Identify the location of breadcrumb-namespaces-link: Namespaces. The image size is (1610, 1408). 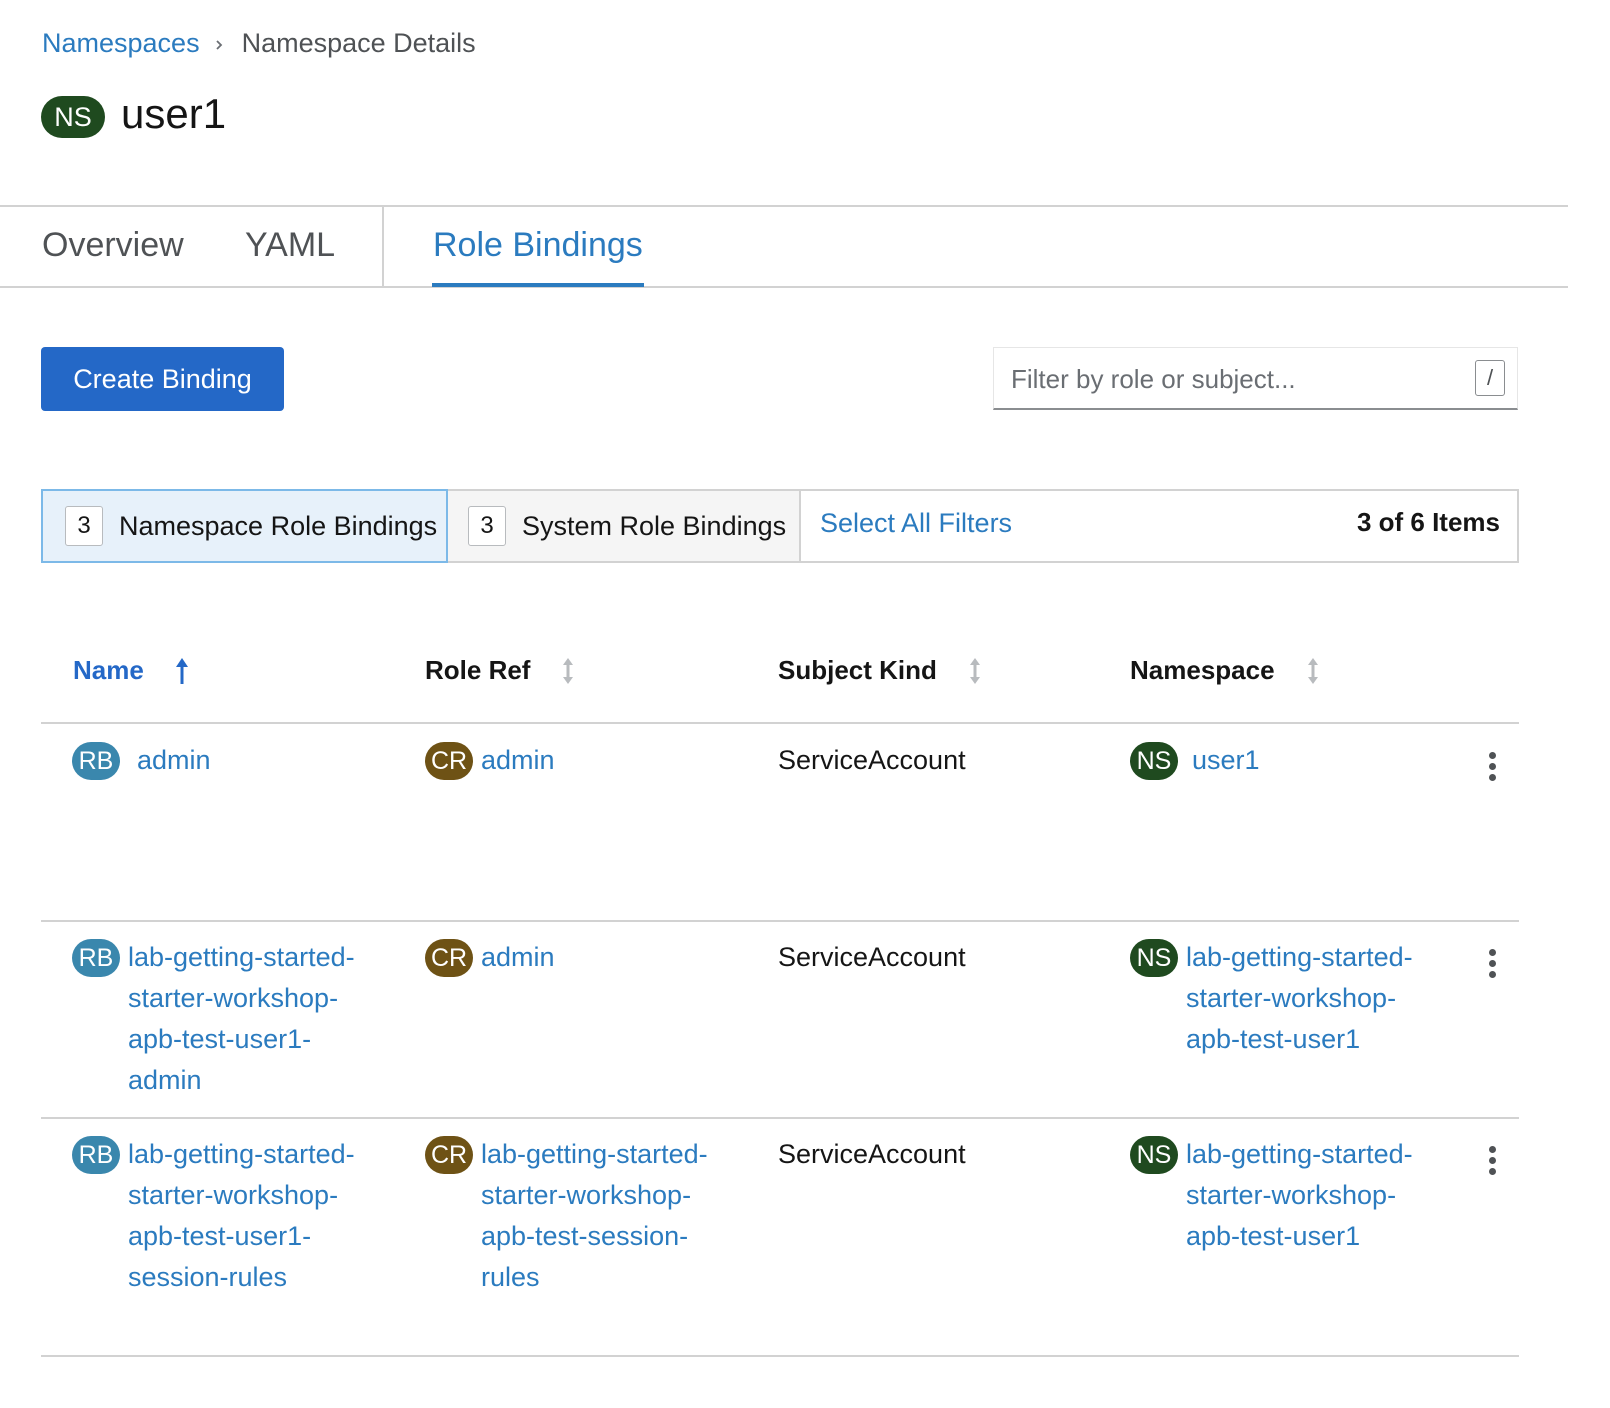
(121, 43).